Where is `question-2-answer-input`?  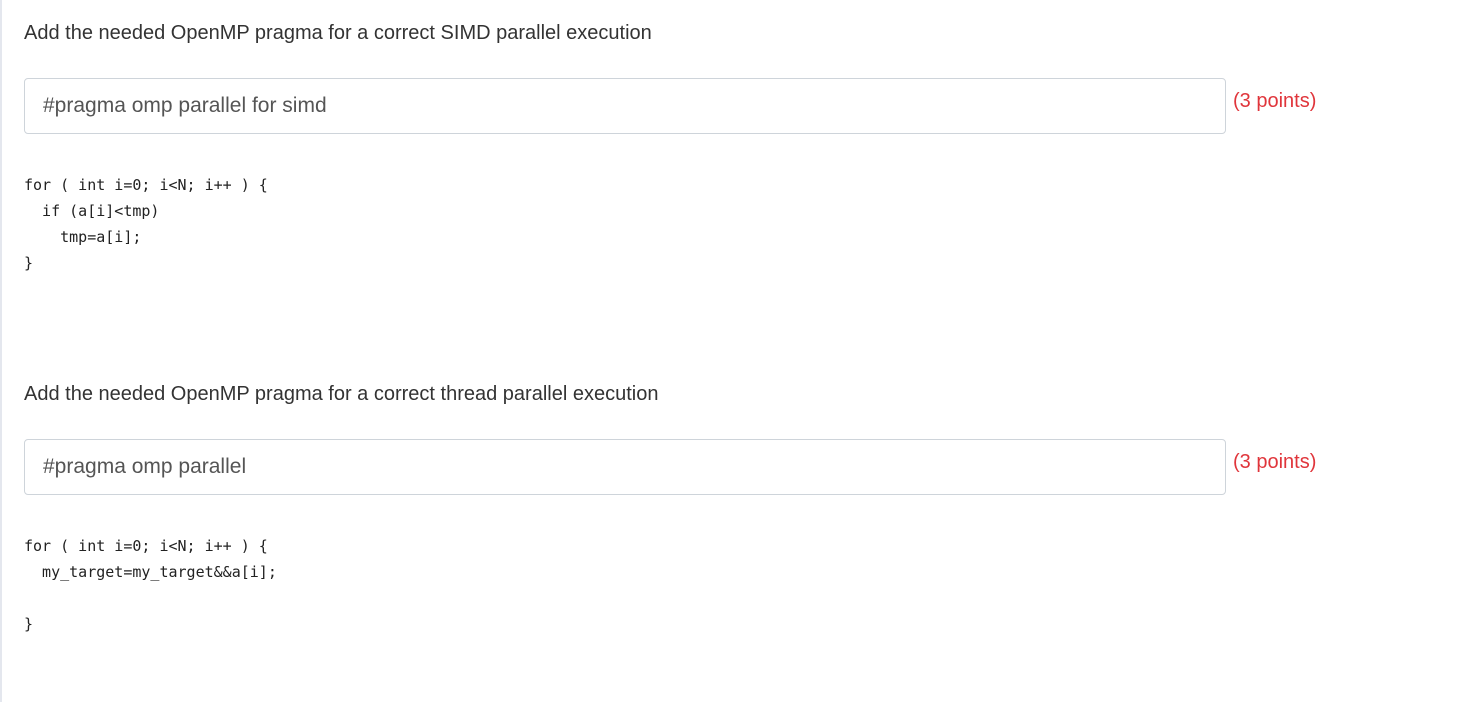 question-2-answer-input is located at coordinates (625, 467).